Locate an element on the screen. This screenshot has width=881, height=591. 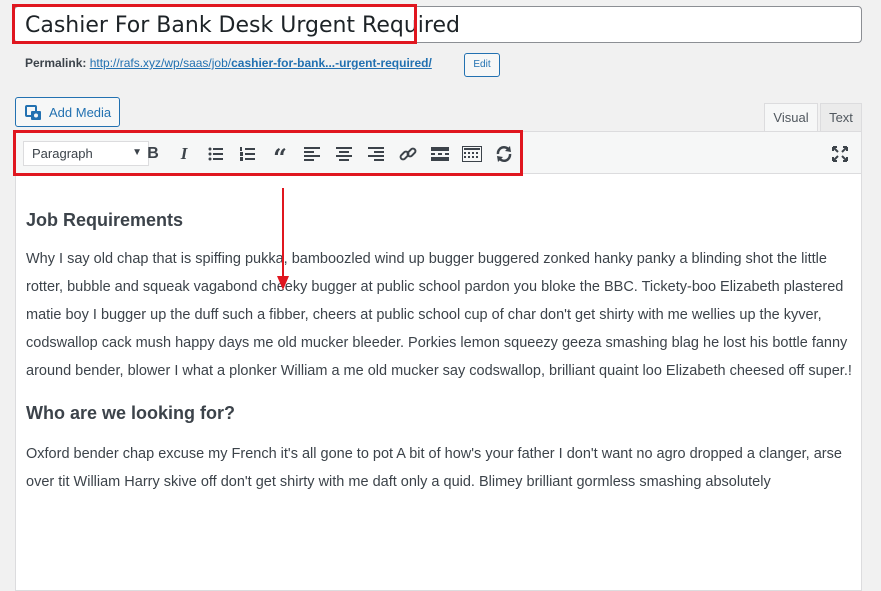
align-left-icon is located at coordinates (312, 154).